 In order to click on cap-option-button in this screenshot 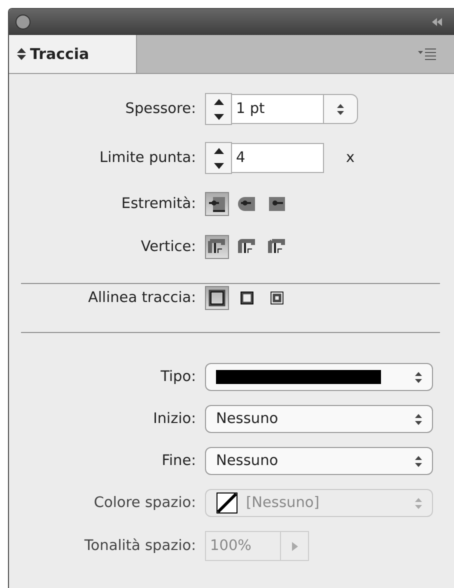, I will do `click(217, 204)`.